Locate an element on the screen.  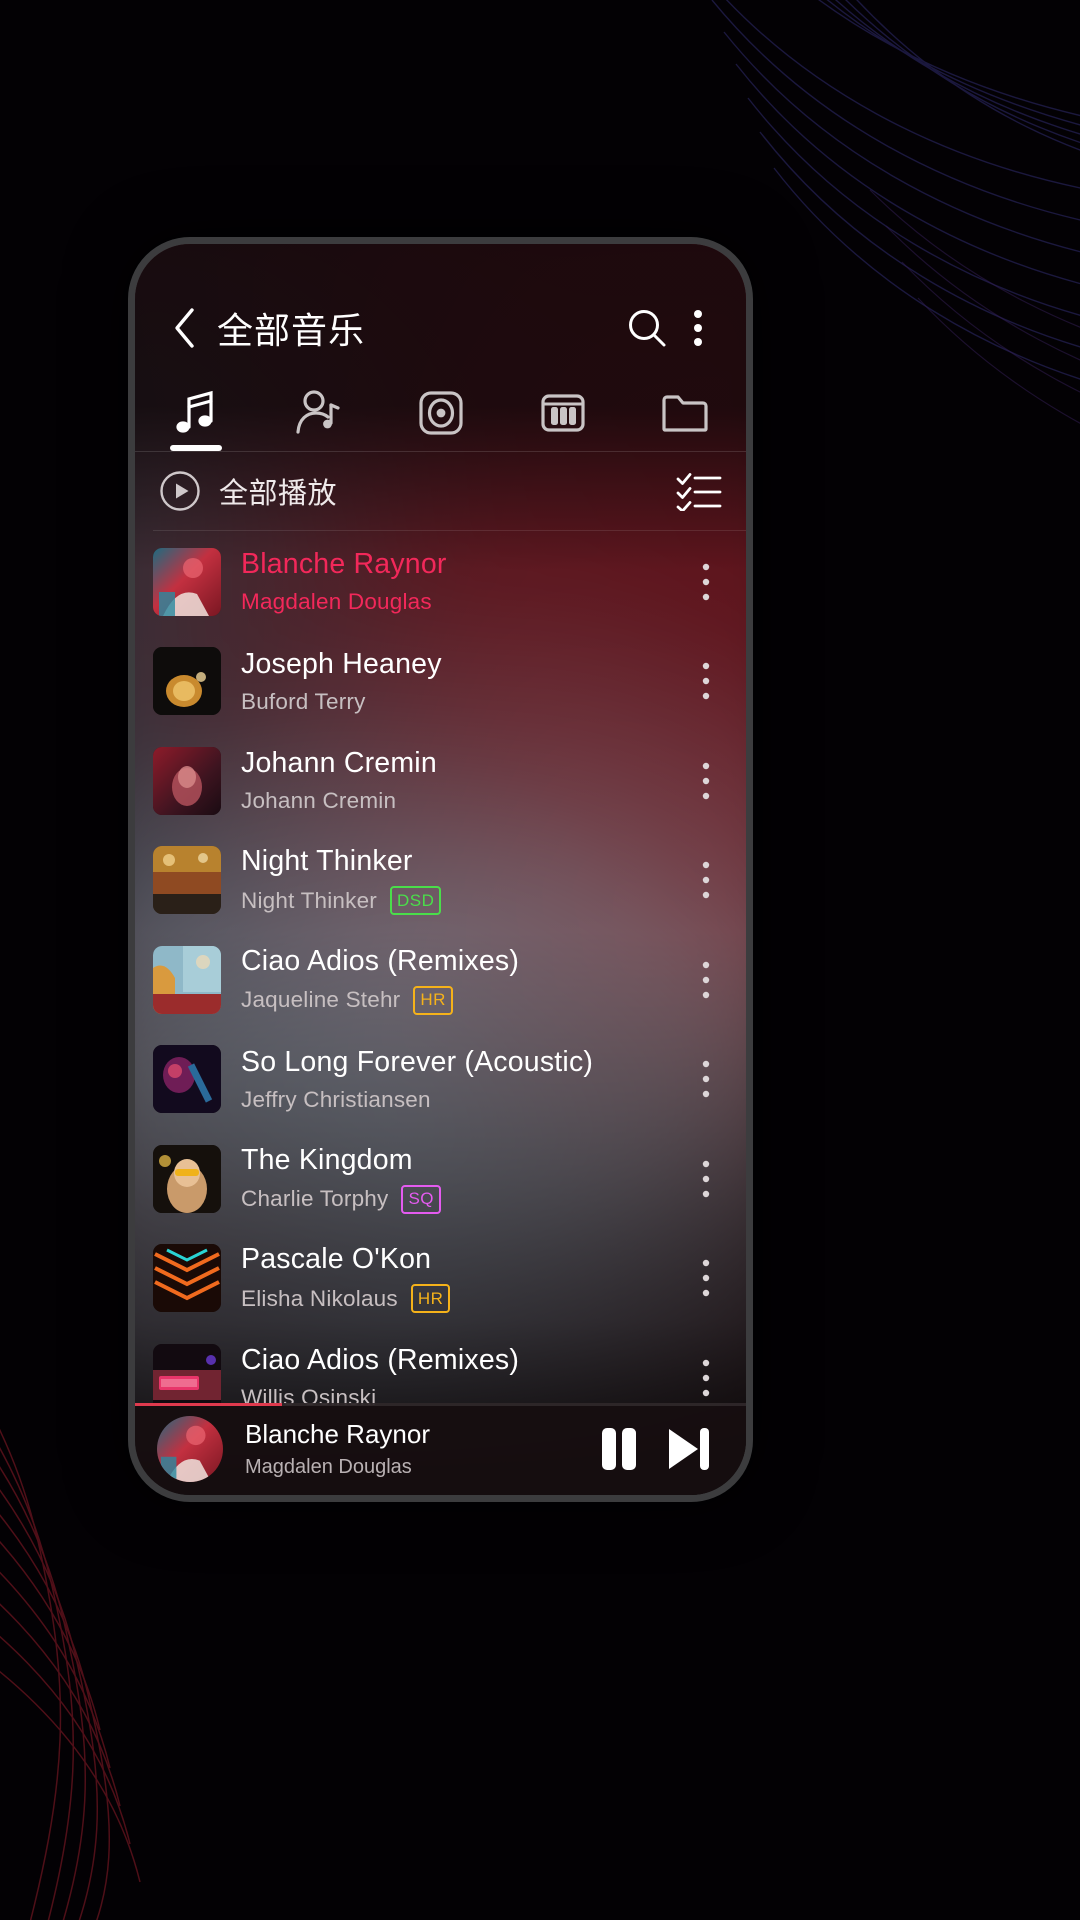
song-artist: Jaqueline Stehr is located at coordinates (321, 1000).